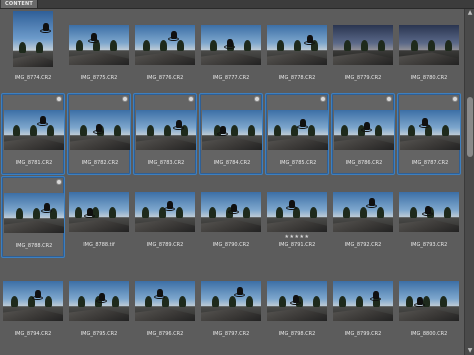 Image resolution: width=474 pixels, height=355 pixels. I want to click on thumbnail-filename: IMG_8796.CR2, so click(165, 334).